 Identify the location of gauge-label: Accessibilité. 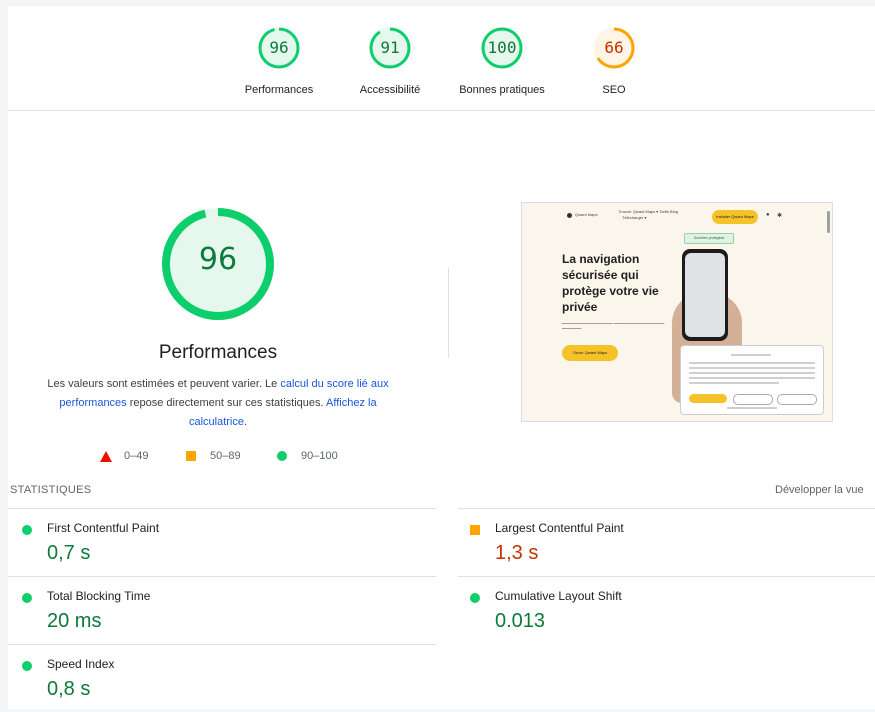
(390, 90).